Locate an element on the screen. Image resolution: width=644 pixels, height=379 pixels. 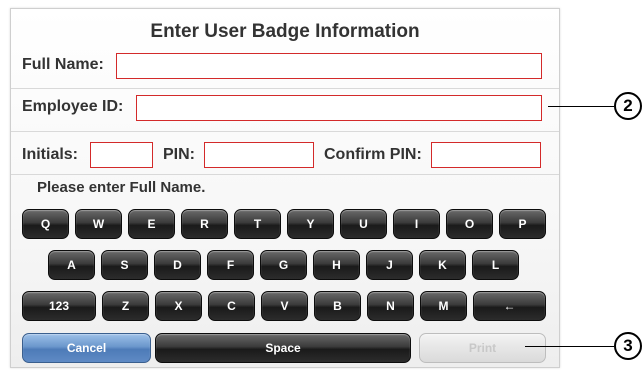
backspace-key: ← is located at coordinates (509, 306).